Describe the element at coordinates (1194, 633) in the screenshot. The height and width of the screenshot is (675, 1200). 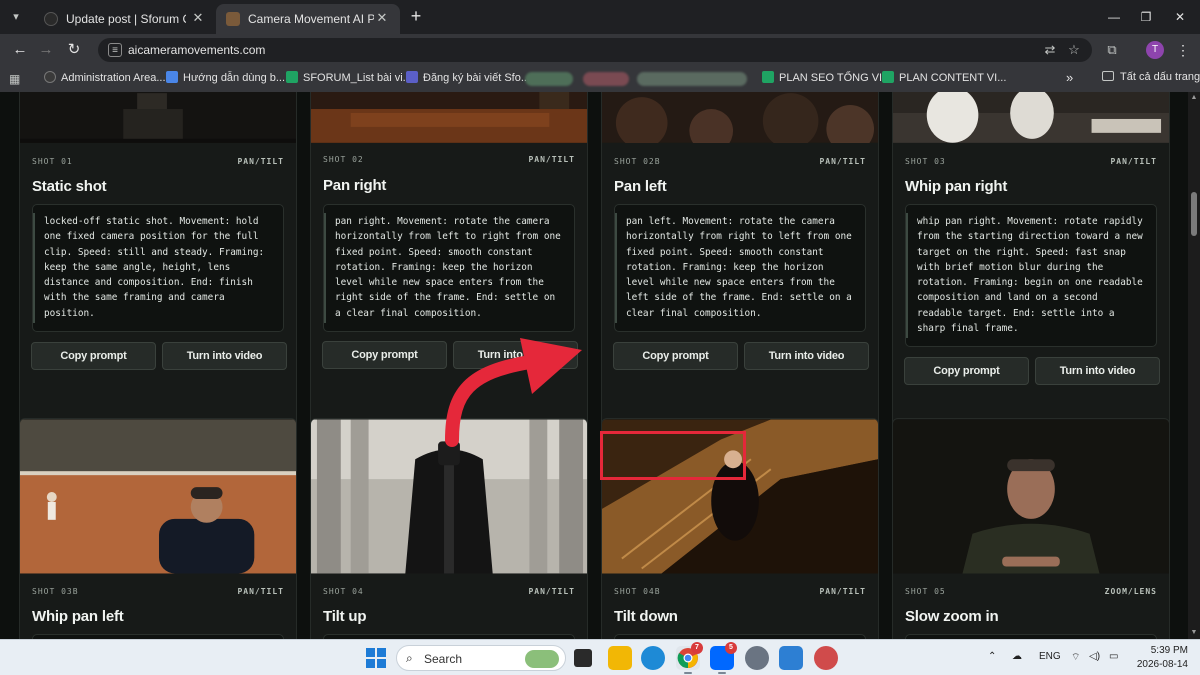
I see `scroll-down-arrow-icon: ▼` at that location.